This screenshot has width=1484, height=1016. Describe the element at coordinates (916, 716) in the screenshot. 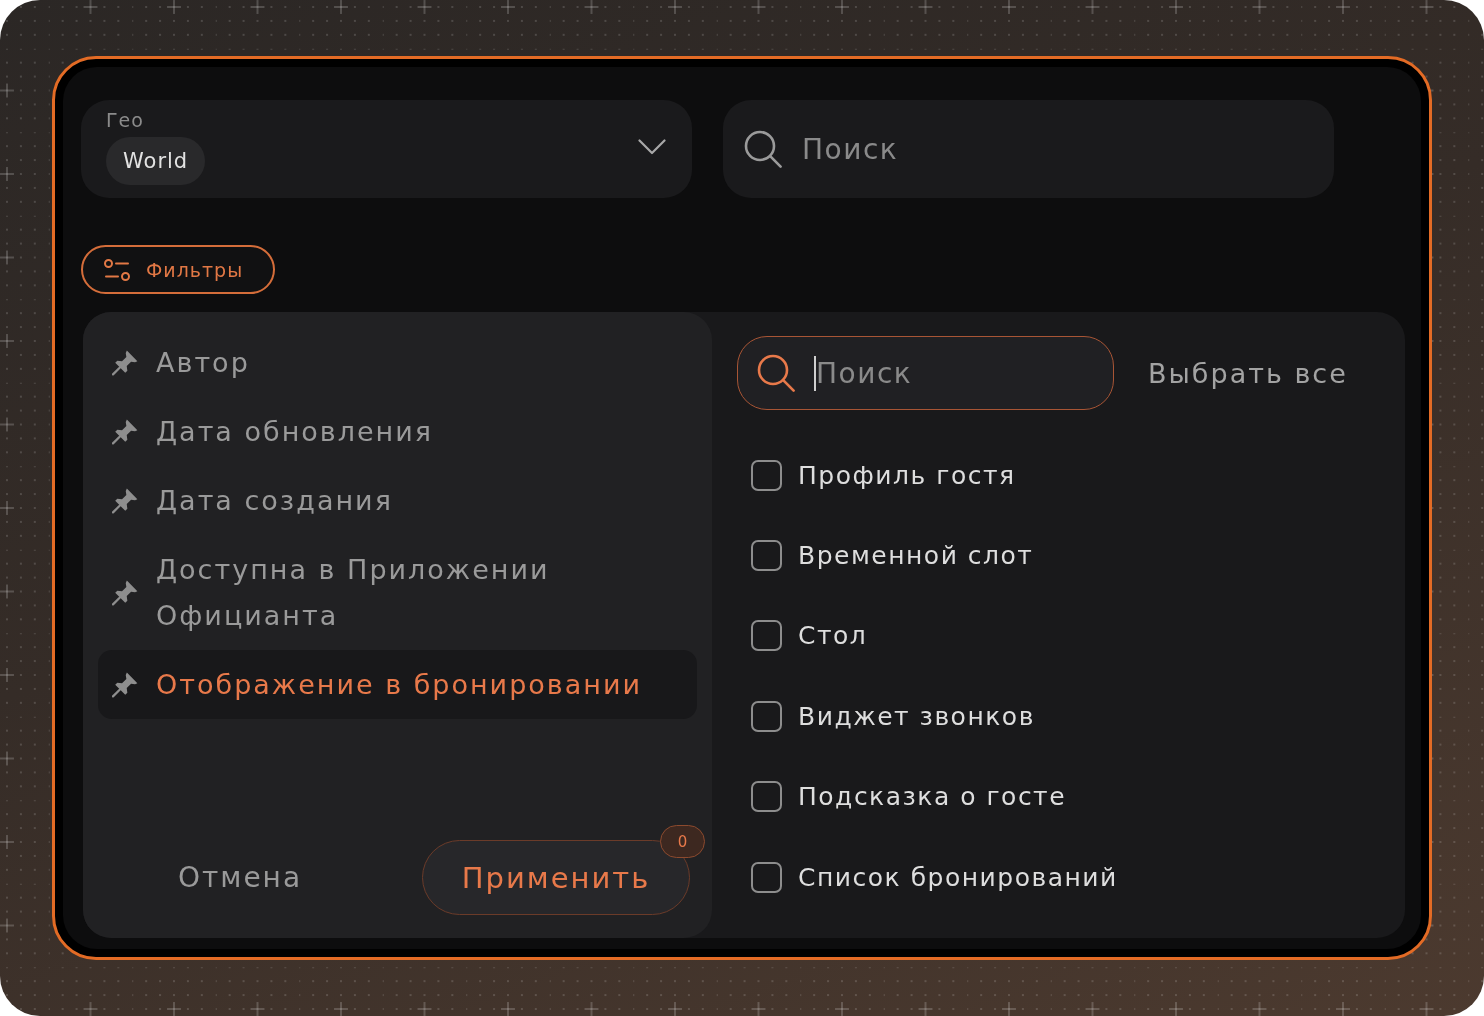

I see `option-label: Виджет звонков` at that location.